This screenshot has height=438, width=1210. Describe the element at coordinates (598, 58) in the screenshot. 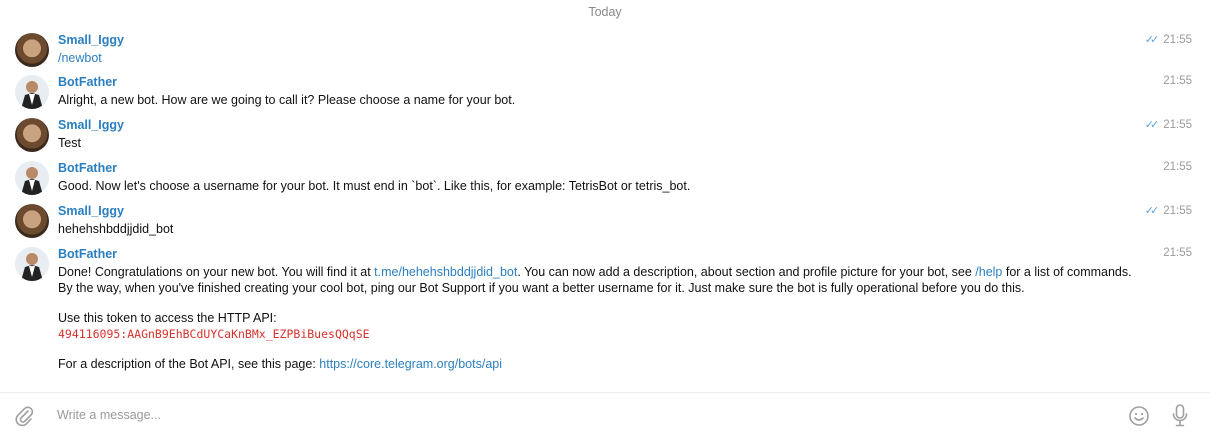

I see `message-text: /newbot` at that location.